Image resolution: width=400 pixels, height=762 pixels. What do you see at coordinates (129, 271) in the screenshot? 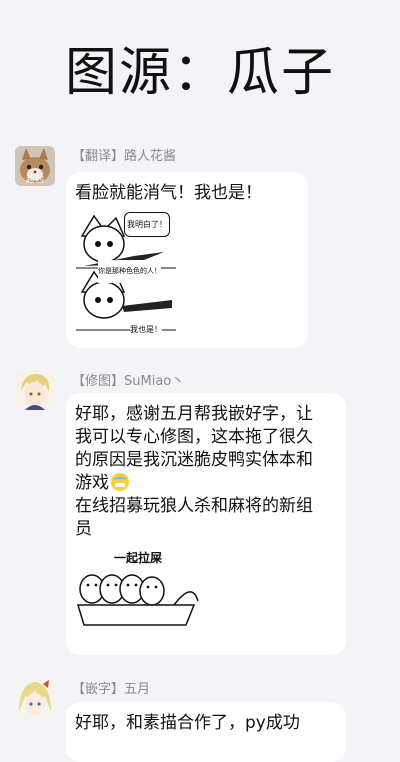
I see `sticker-text: 你是那种色色的人！` at bounding box center [129, 271].